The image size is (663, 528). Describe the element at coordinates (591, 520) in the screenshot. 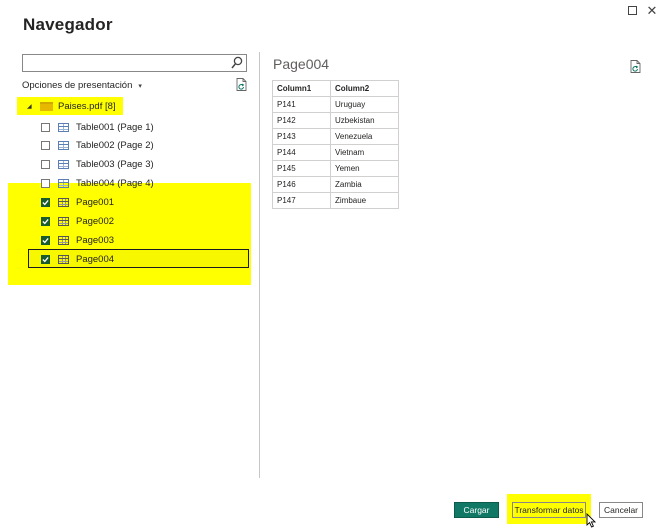

I see `mouse-cursor-icon` at that location.